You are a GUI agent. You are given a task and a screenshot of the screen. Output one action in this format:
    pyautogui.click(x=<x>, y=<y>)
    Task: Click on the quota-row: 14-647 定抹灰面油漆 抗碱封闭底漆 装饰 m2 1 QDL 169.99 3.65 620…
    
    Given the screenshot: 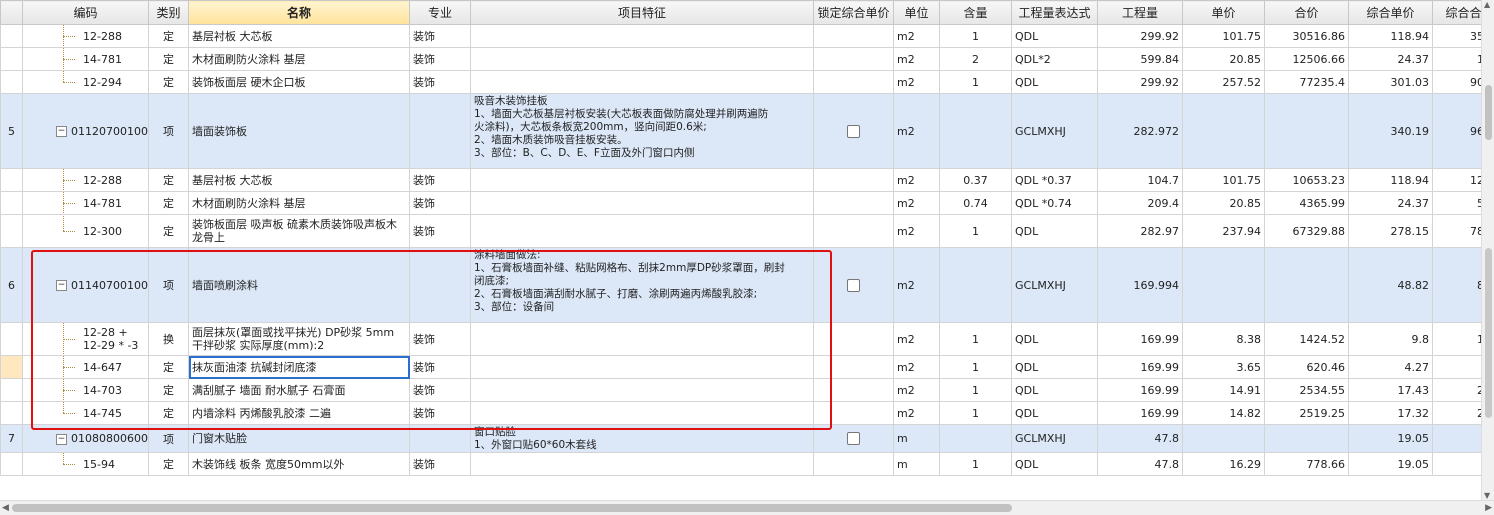 What is the action you would take?
    pyautogui.click(x=740, y=367)
    